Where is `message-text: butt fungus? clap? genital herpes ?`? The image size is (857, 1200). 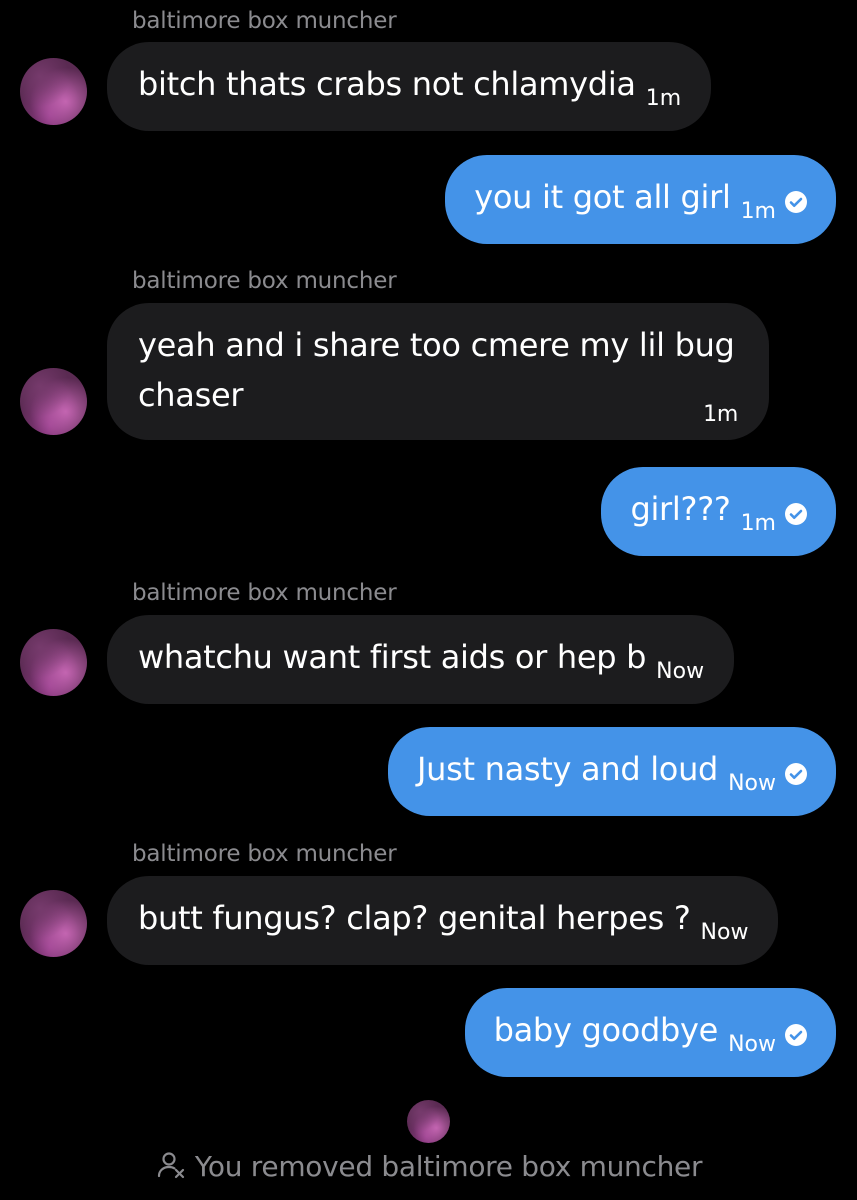
message-text: butt fungus? clap? genital herpes ? is located at coordinates (414, 918).